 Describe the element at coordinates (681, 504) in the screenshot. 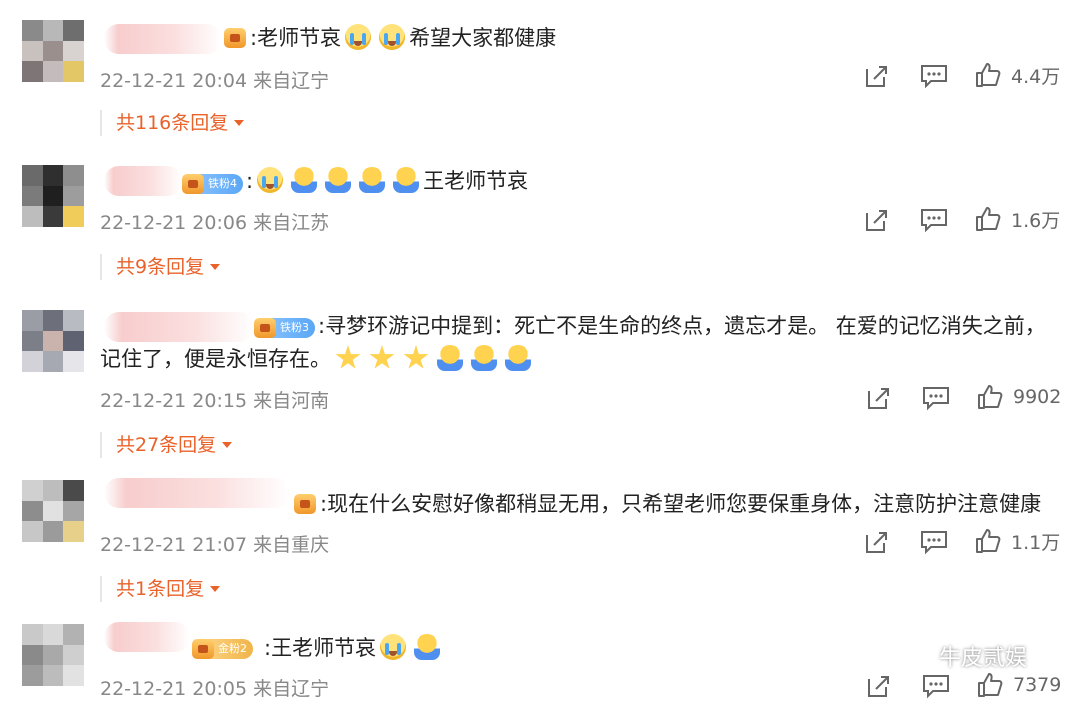

I see `comment-text: :现在什么安慰好像都稍显无用，只希望老师您要保重身体，注意防护注意健康` at that location.